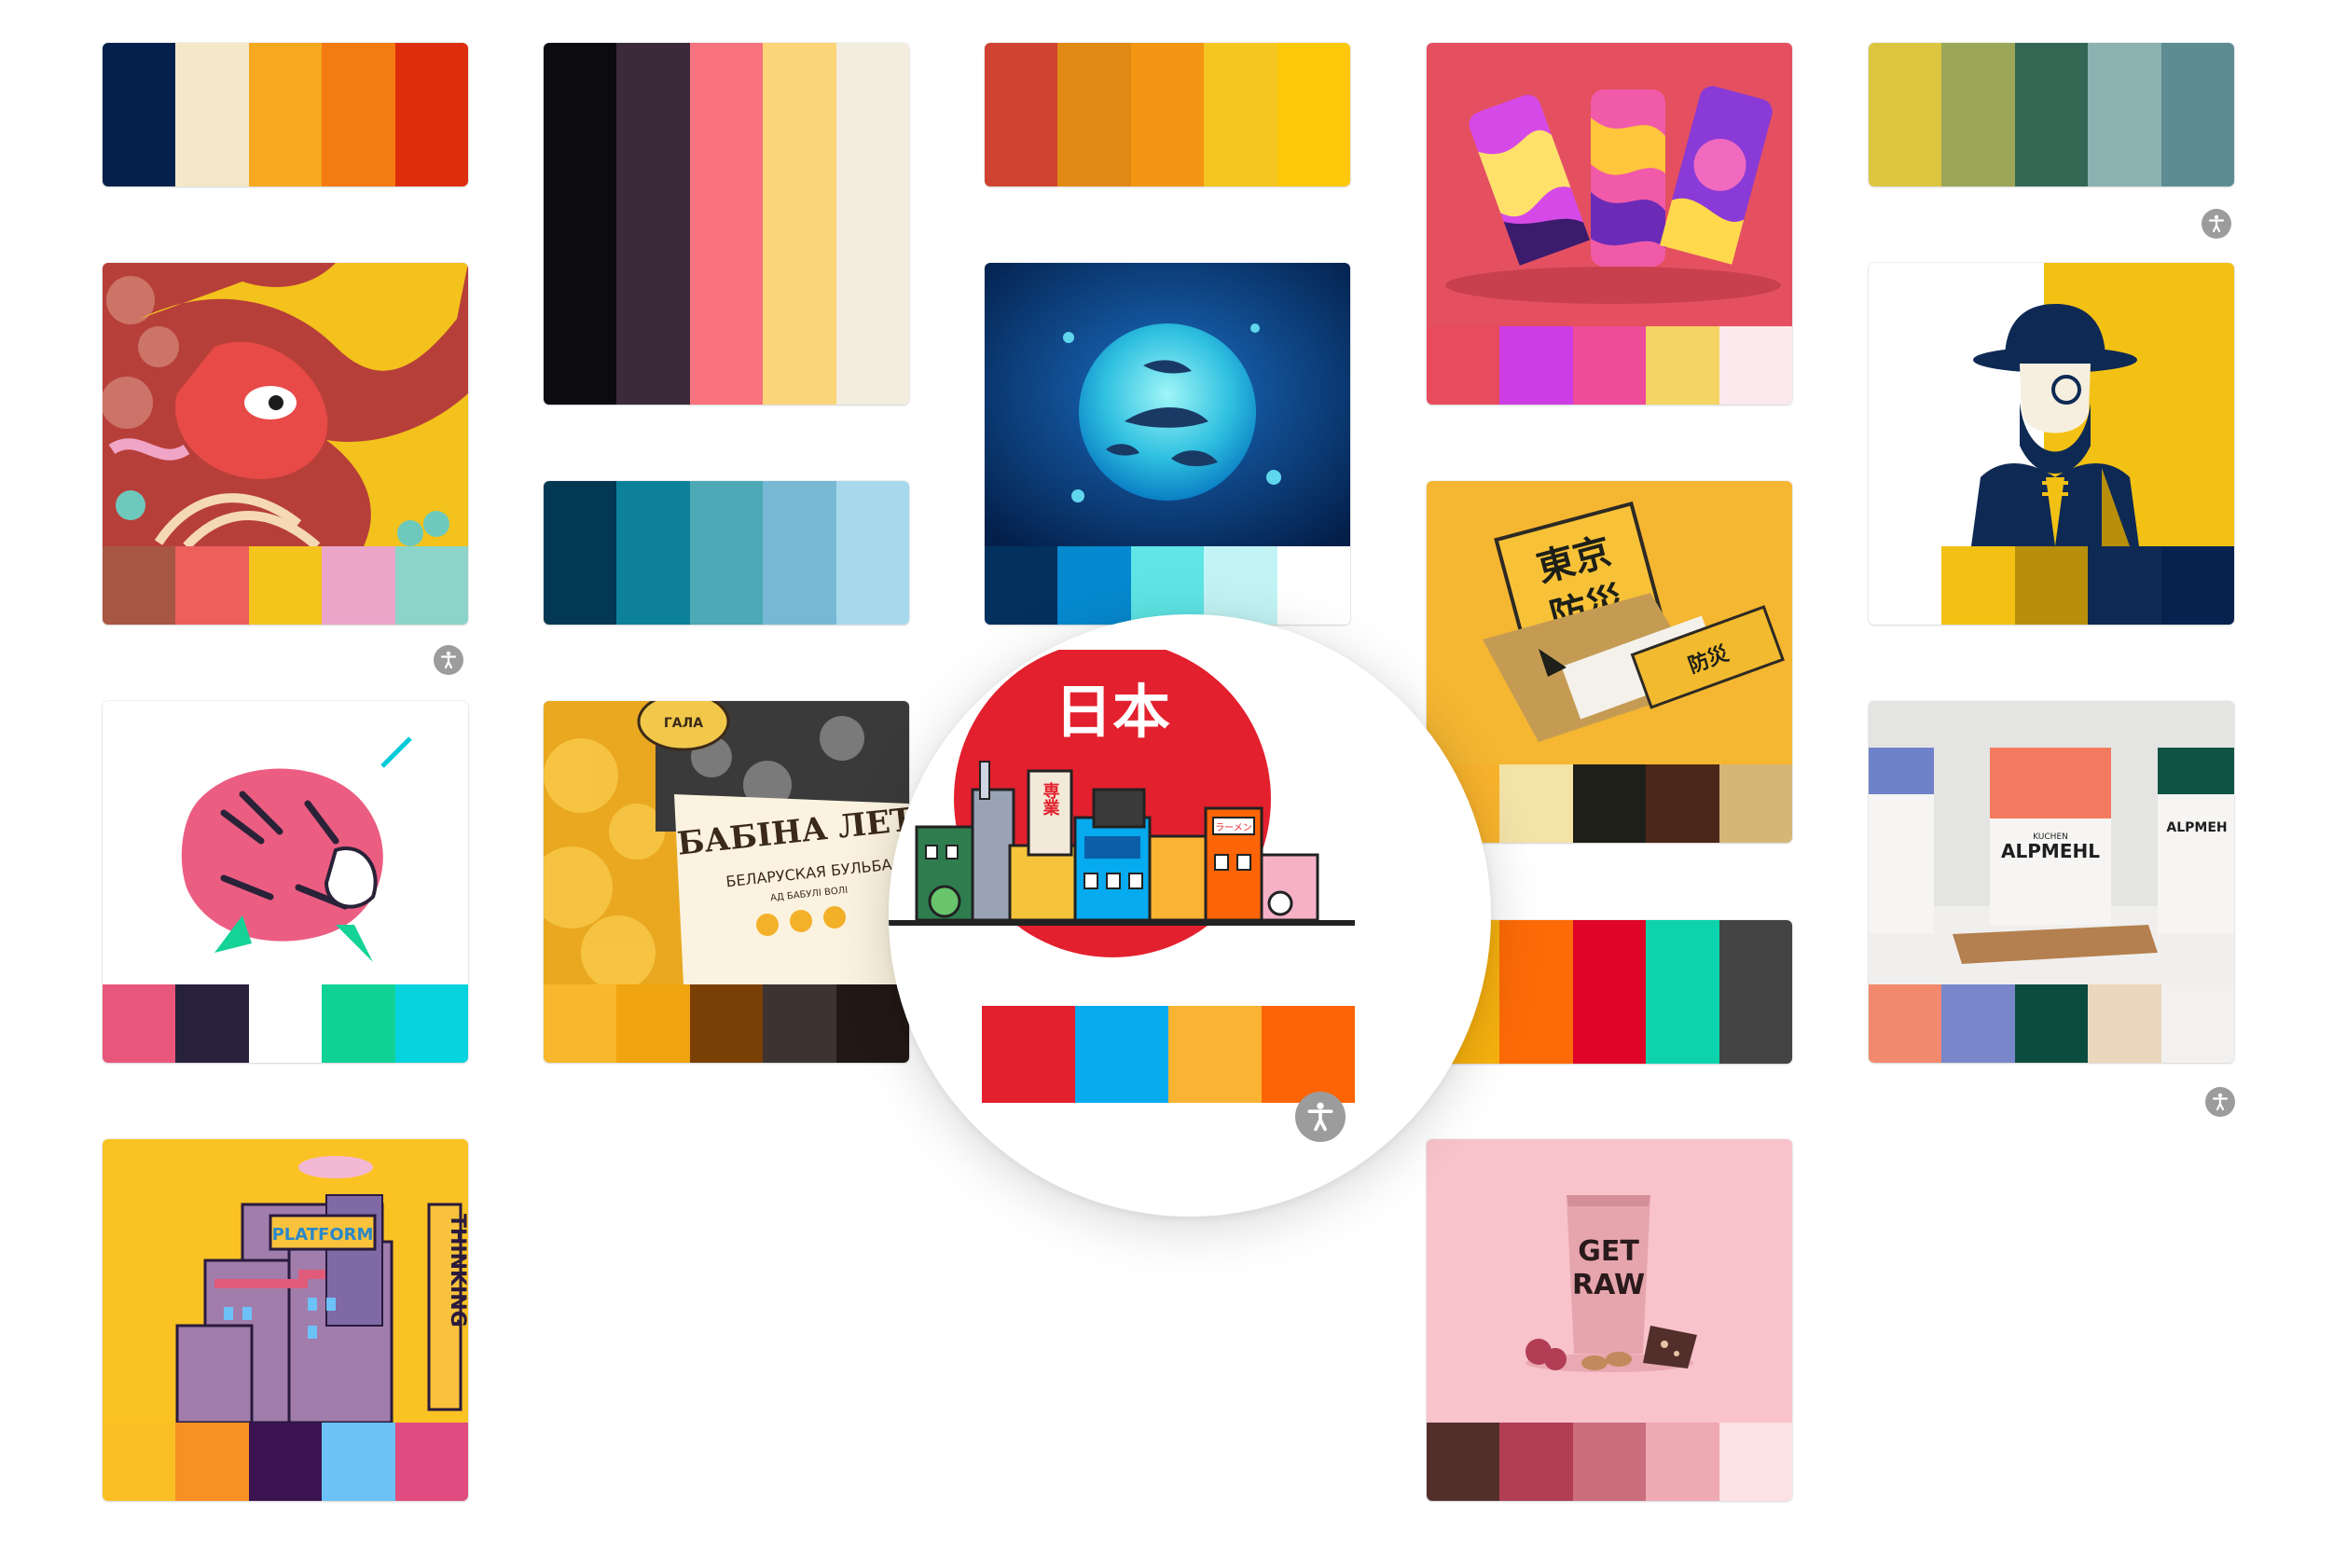 Image resolution: width=2333 pixels, height=1568 pixels. What do you see at coordinates (2051, 444) in the screenshot?
I see `bearded-man-palette-card` at bounding box center [2051, 444].